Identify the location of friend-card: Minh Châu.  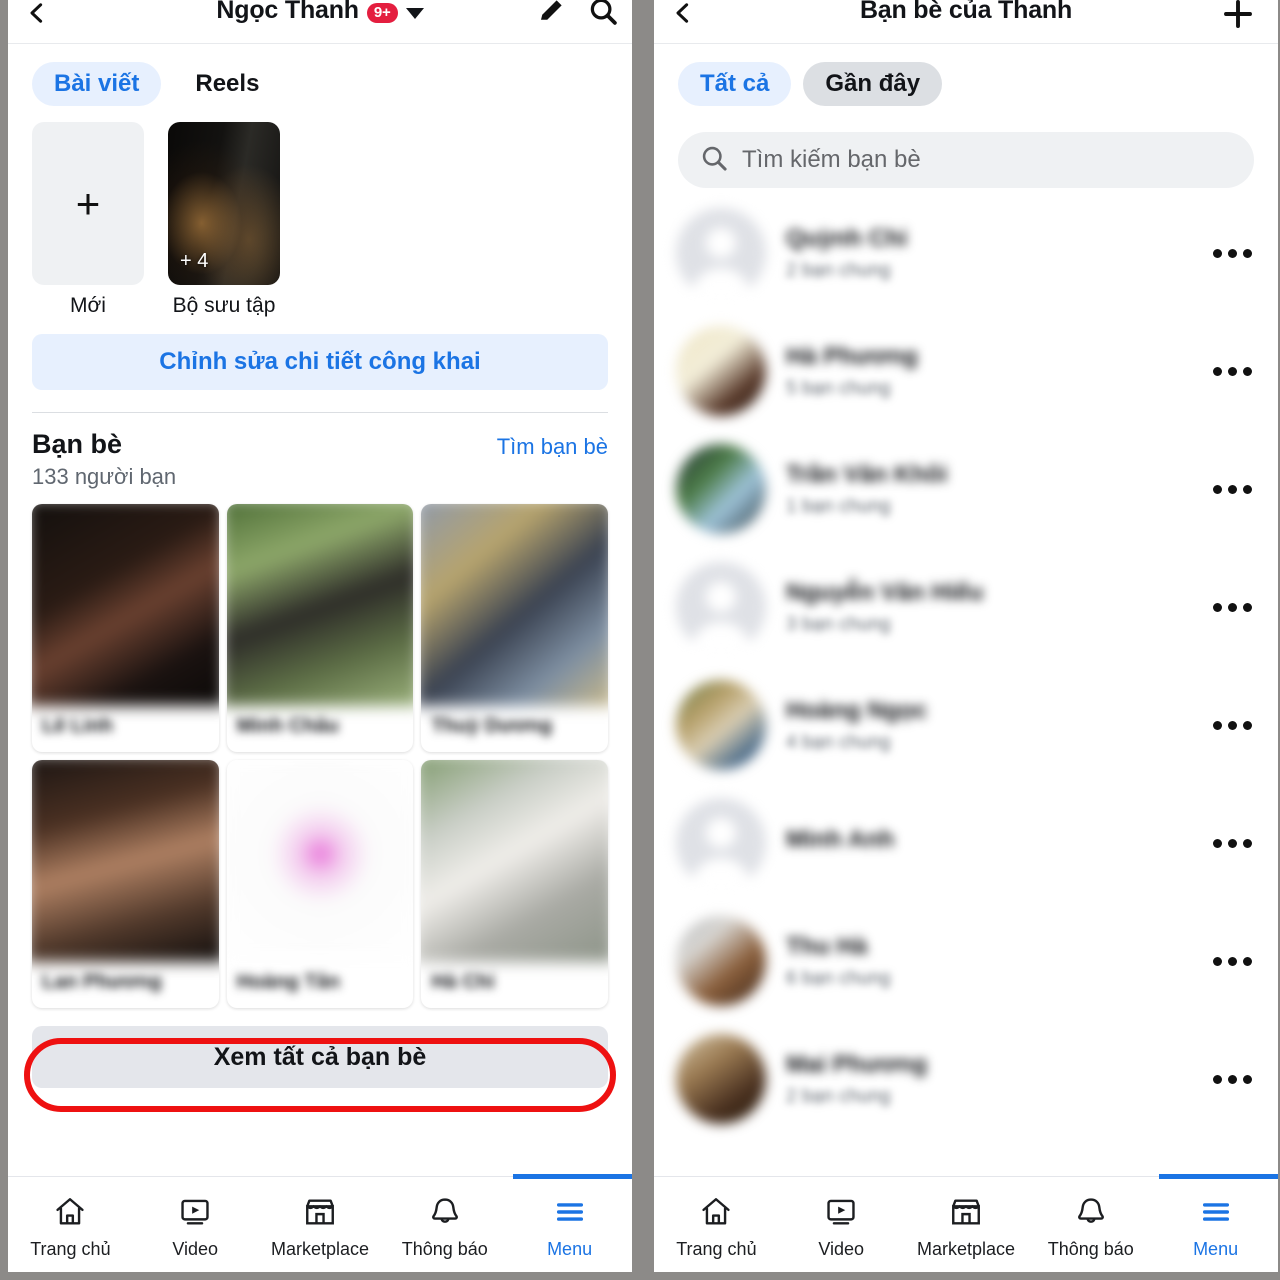
(320, 628).